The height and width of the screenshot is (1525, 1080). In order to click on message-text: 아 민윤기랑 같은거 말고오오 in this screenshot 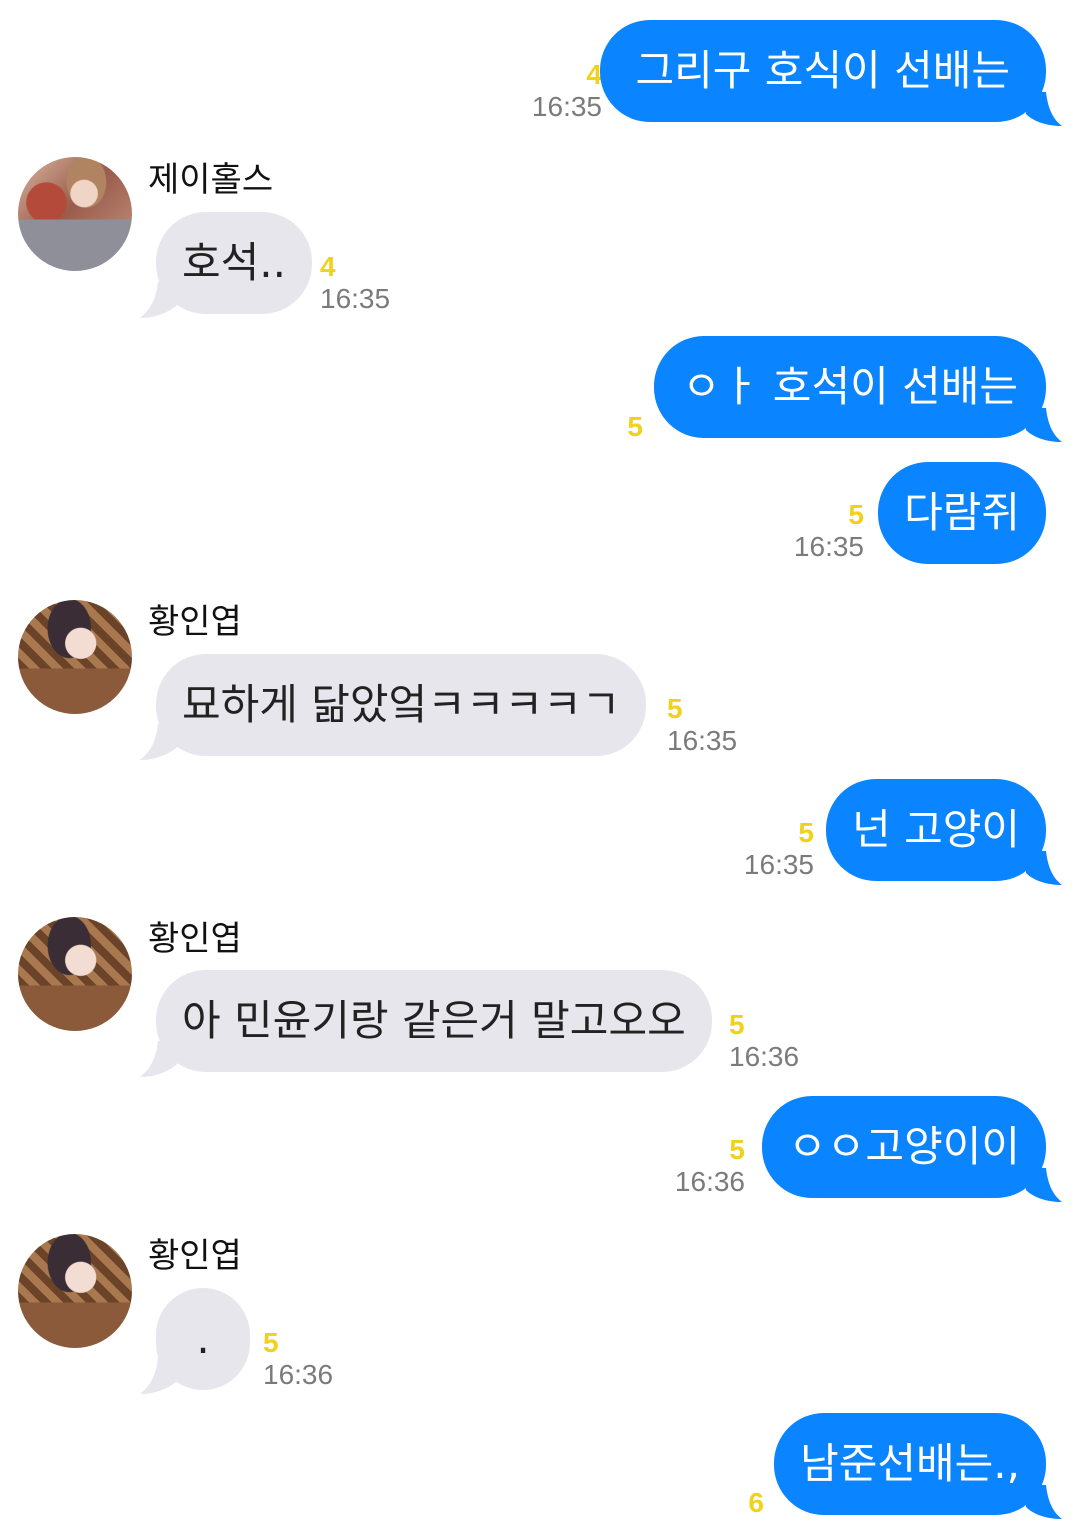, I will do `click(434, 1020)`.